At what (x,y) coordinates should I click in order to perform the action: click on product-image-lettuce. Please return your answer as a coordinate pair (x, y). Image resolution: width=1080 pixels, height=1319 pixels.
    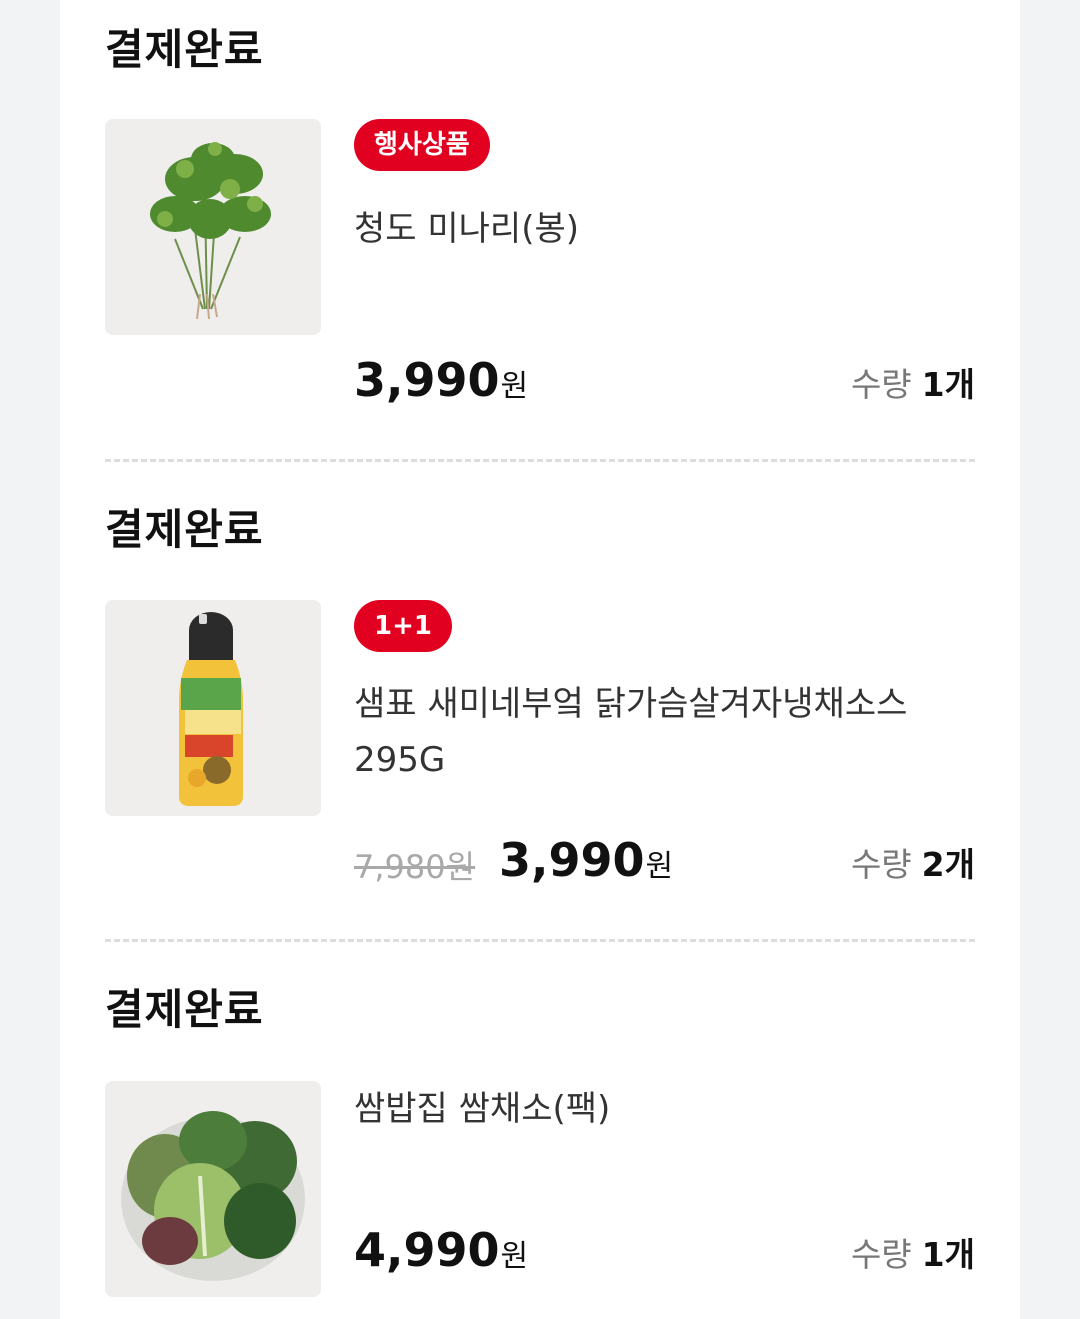
    Looking at the image, I should click on (213, 1189).